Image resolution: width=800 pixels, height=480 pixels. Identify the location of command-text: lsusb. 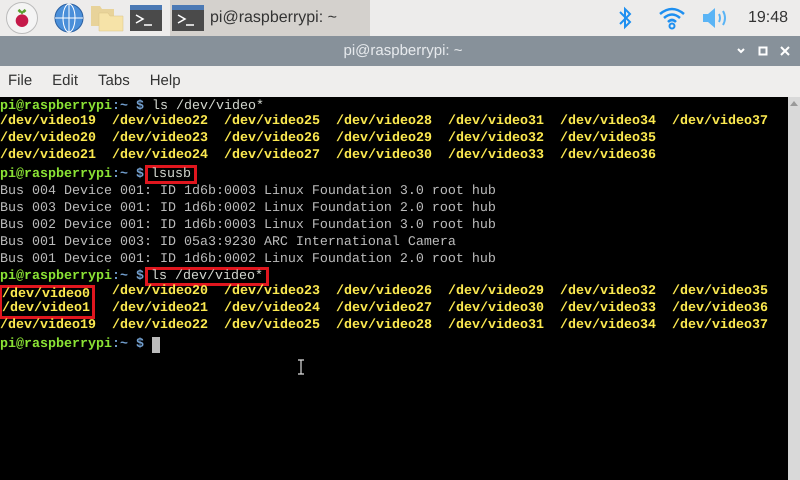
(170, 174).